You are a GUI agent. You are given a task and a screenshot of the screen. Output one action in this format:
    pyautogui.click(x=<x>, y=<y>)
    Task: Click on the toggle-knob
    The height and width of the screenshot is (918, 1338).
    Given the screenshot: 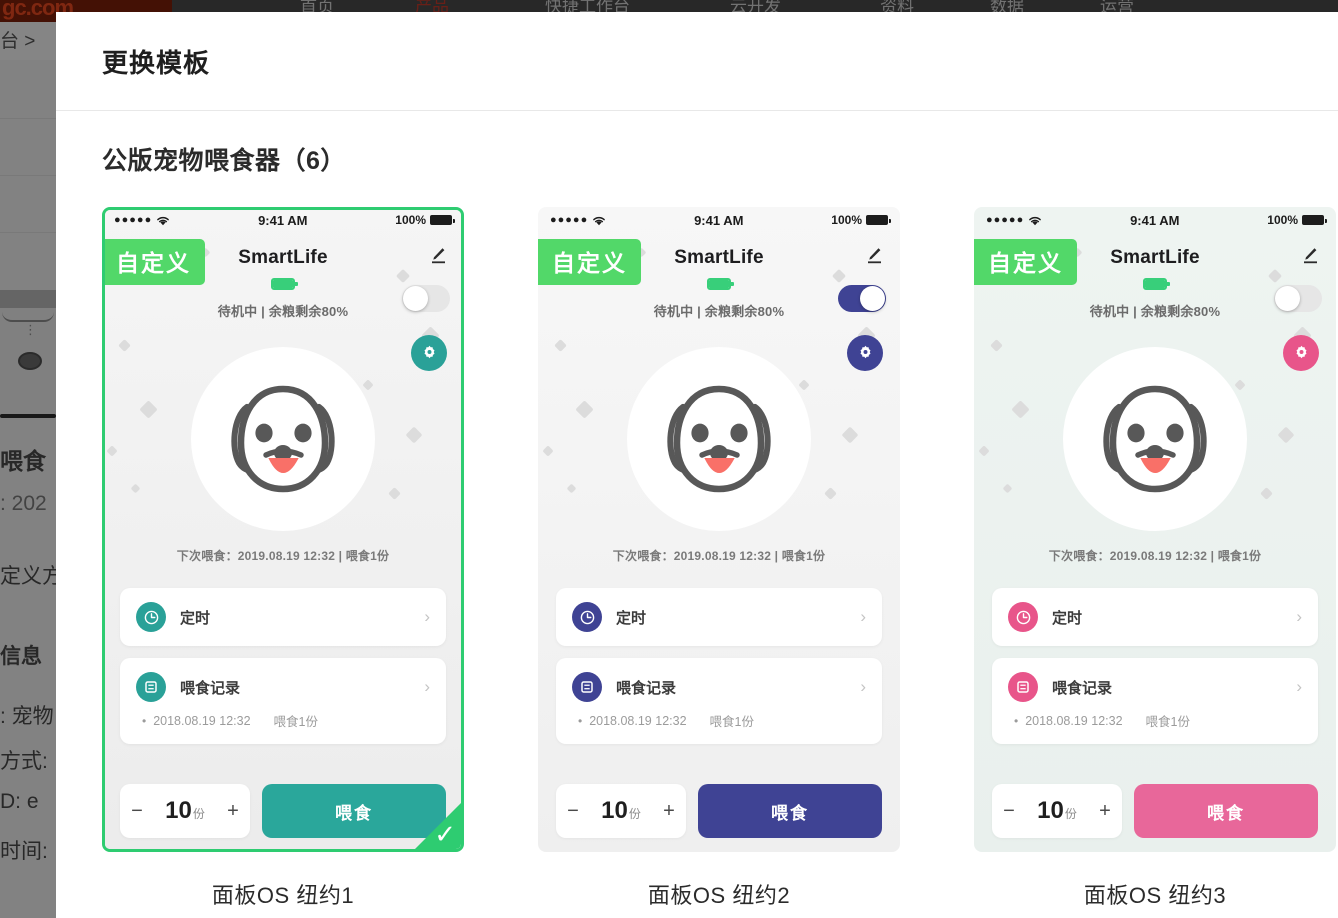 What is the action you would take?
    pyautogui.click(x=1287, y=298)
    